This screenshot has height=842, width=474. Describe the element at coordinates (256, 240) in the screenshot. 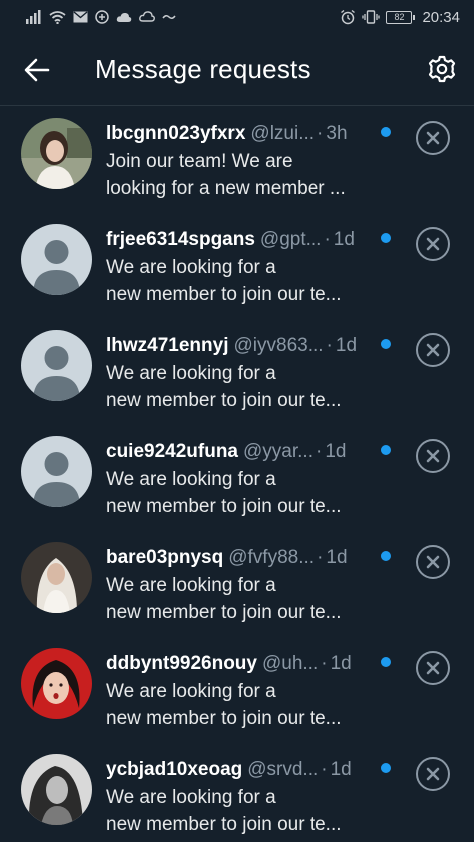

I see `sender-line: frjee6314spgans @gpt... · 1d` at that location.